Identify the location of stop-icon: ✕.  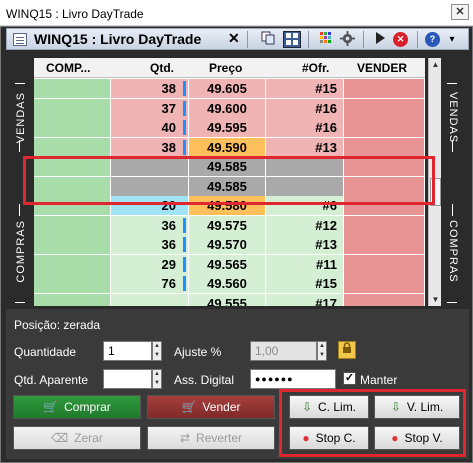
(400, 39).